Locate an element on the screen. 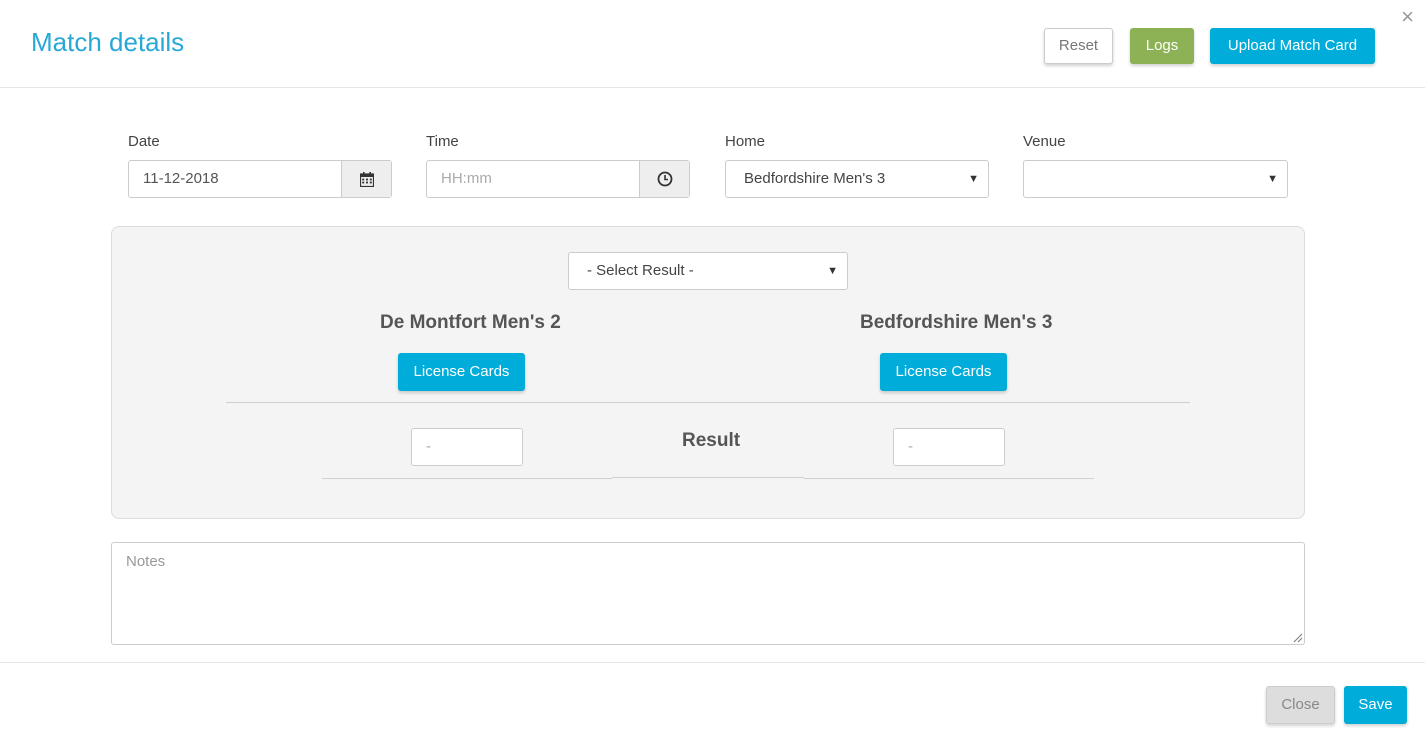  venue-select: ▼ is located at coordinates (1155, 179).